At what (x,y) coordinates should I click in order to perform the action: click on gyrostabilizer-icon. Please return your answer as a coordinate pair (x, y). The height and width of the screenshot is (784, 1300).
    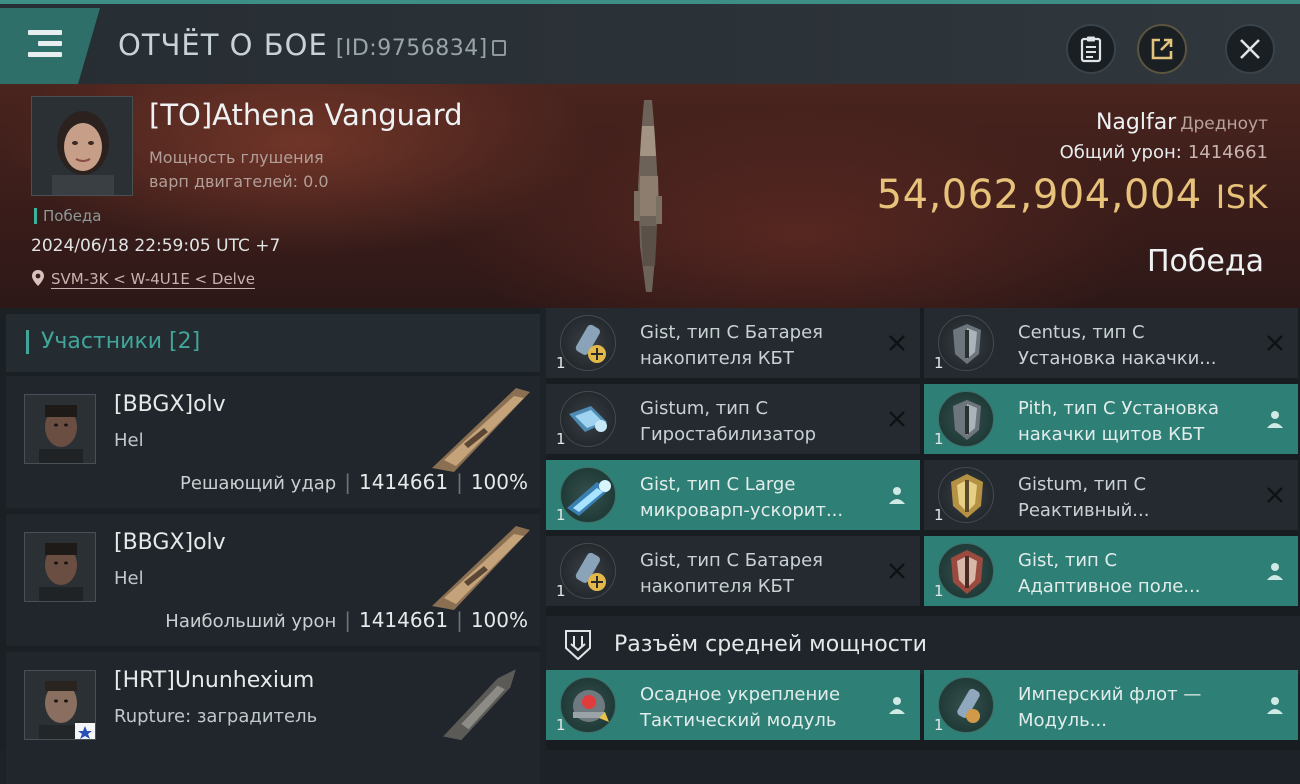
    Looking at the image, I should click on (588, 419).